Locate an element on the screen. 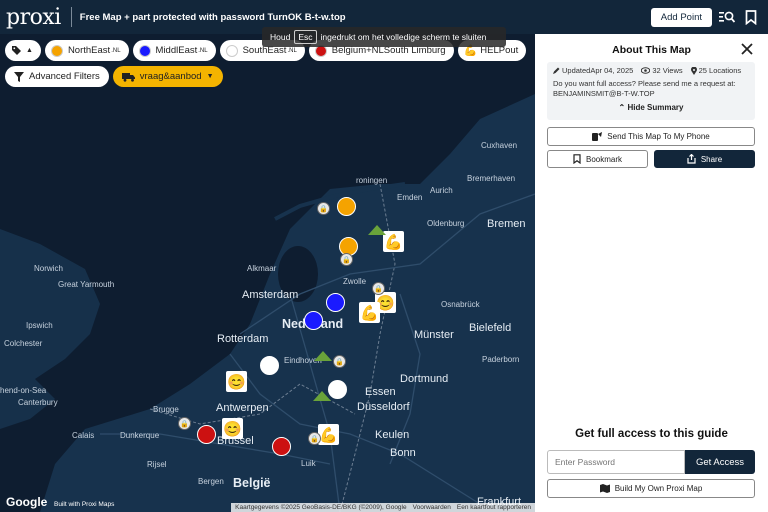 The height and width of the screenshot is (512, 768). updated-date: UpdatedApr 04, 2025 is located at coordinates (593, 70).